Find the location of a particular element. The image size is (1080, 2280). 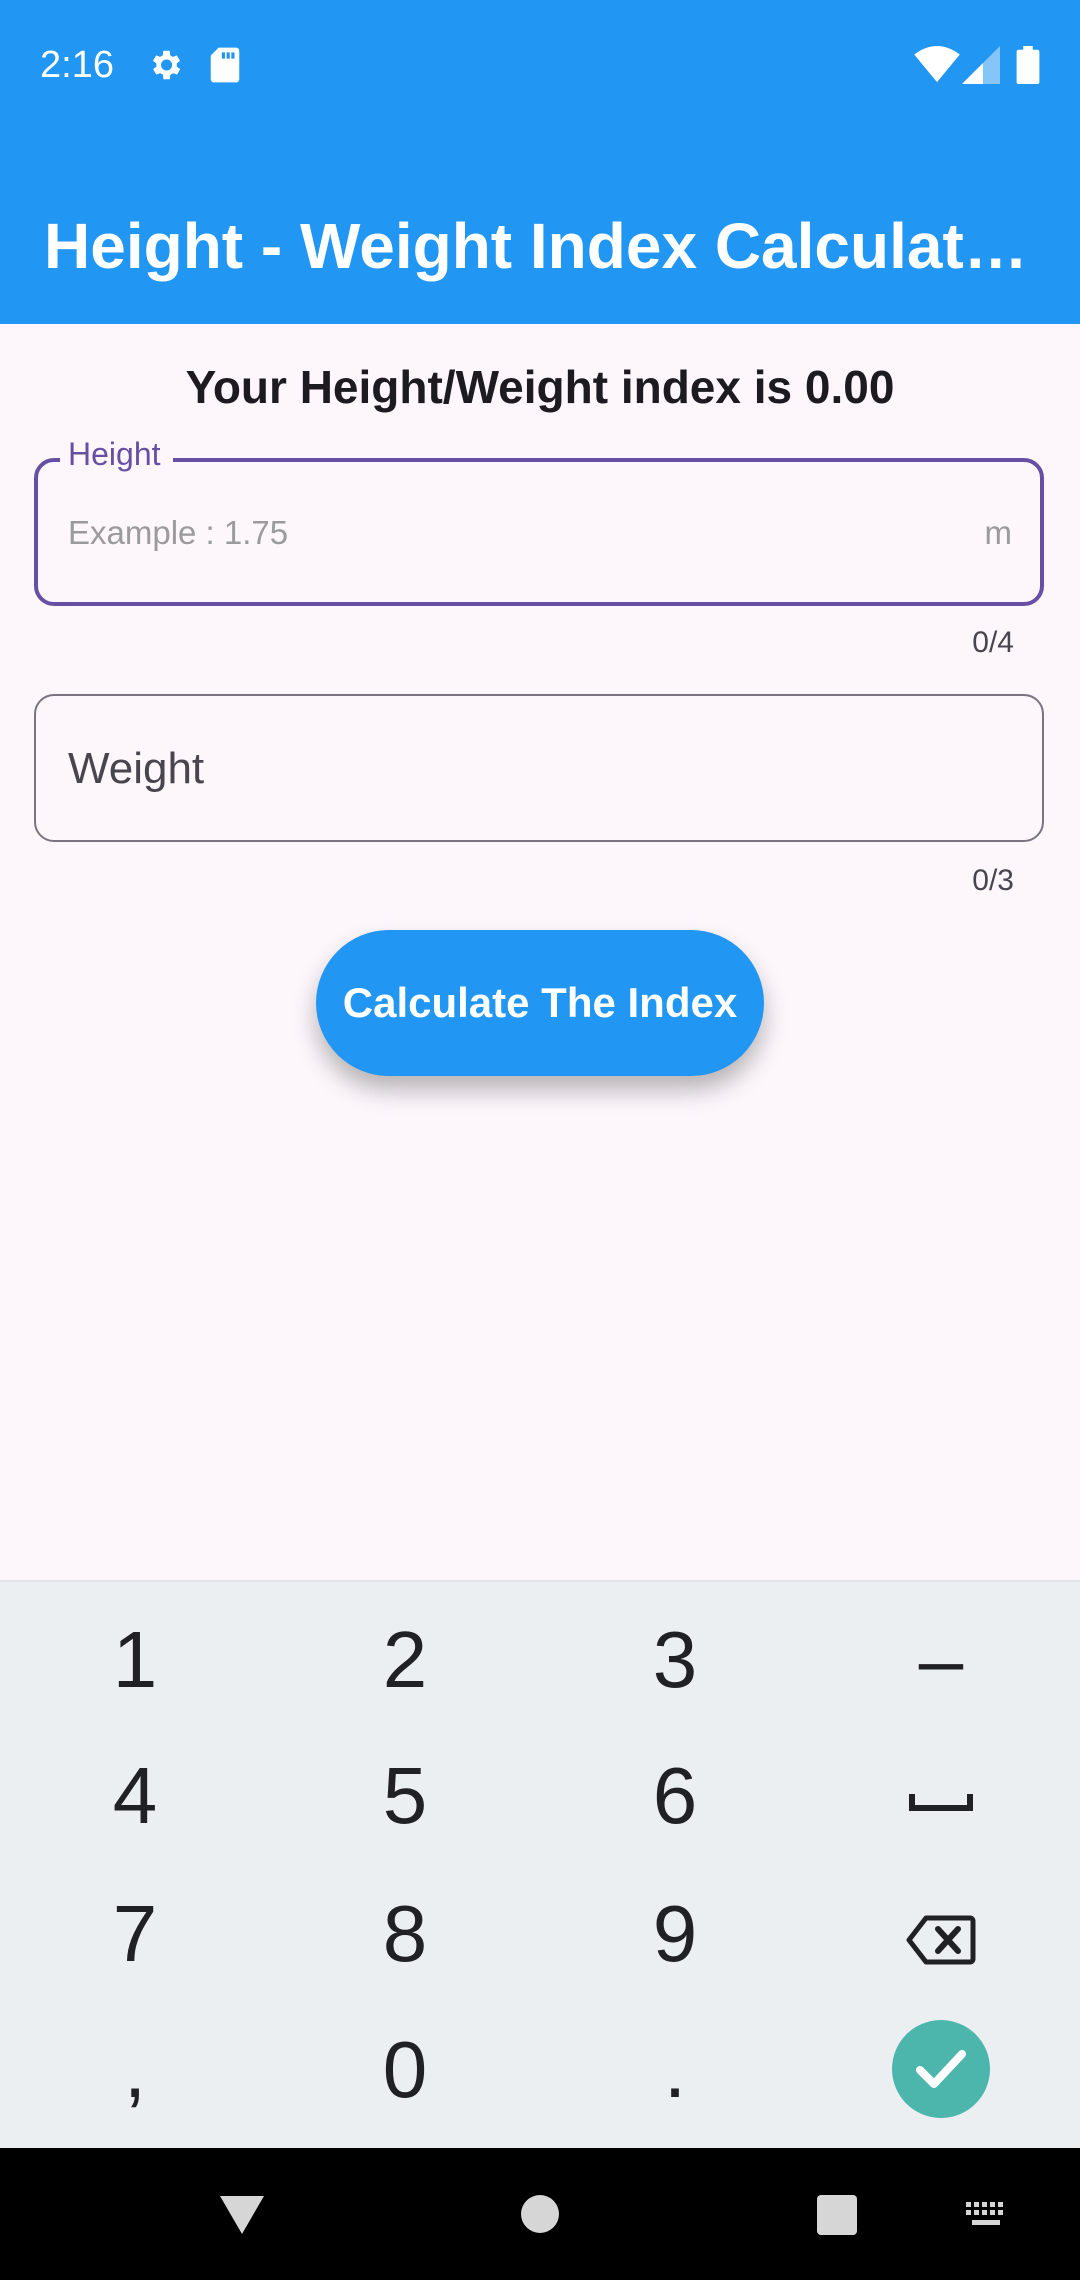

weight-char-counter: 0/3 is located at coordinates (993, 880).